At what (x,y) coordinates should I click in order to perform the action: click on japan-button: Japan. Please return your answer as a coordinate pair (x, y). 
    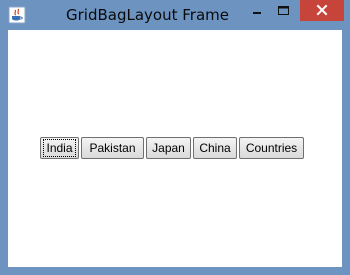
    Looking at the image, I should click on (168, 148).